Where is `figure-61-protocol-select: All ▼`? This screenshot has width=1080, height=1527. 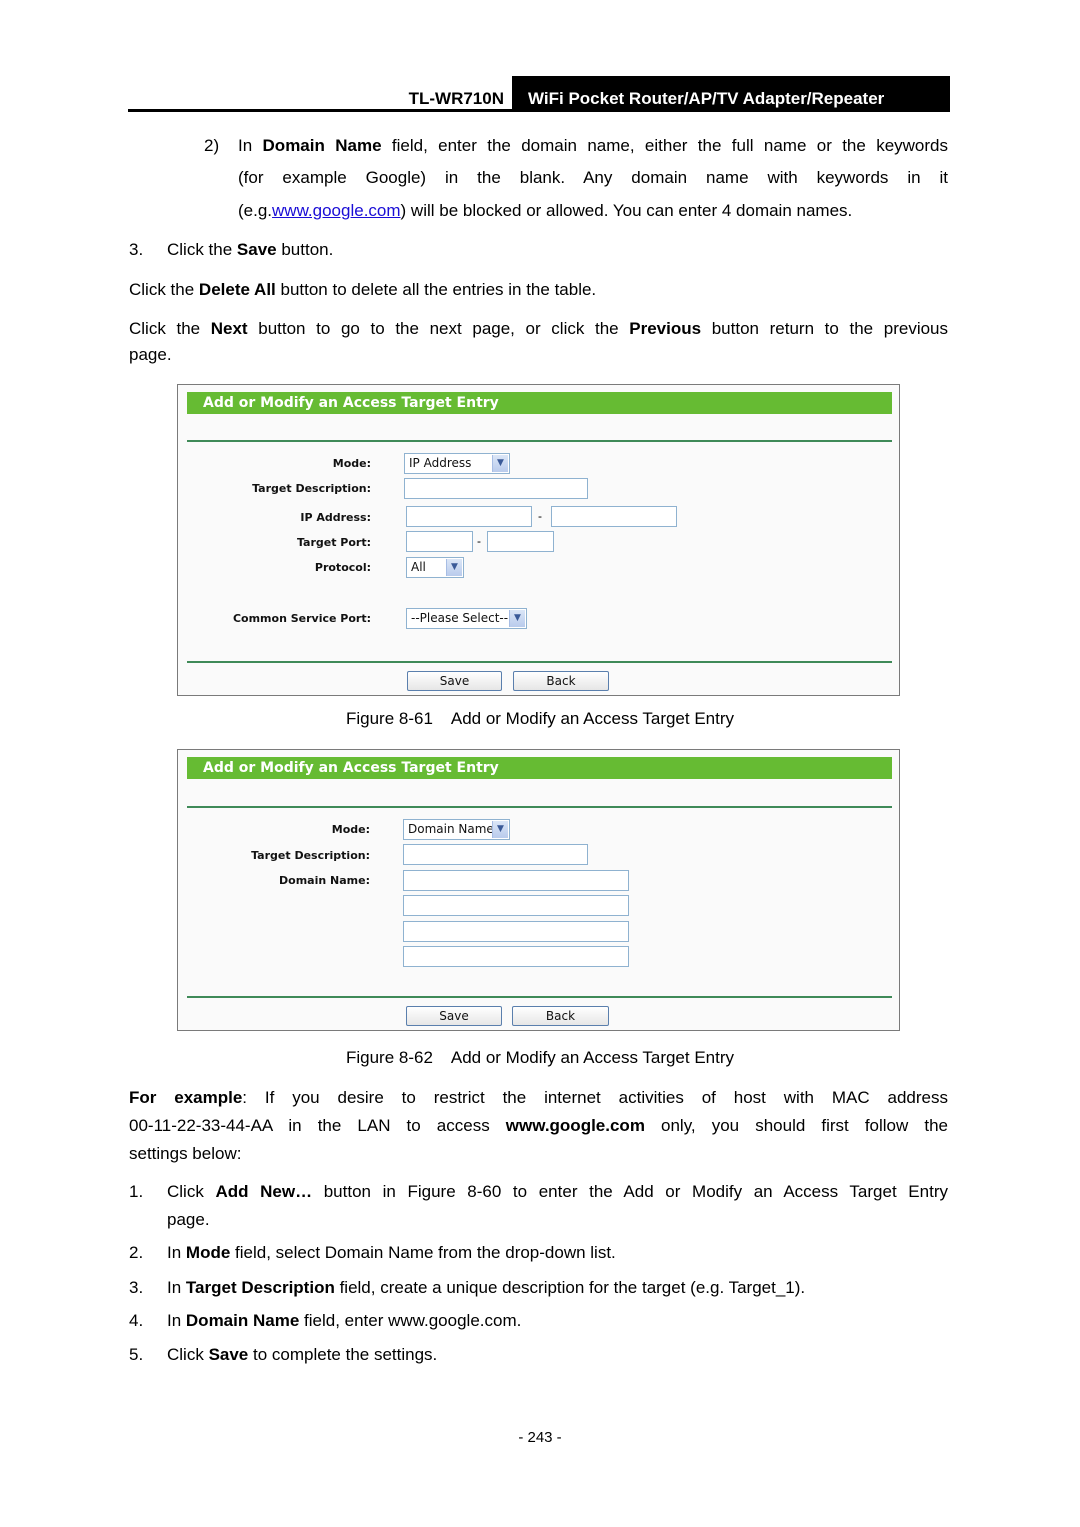
figure-61-protocol-select: All ▼ is located at coordinates (435, 567).